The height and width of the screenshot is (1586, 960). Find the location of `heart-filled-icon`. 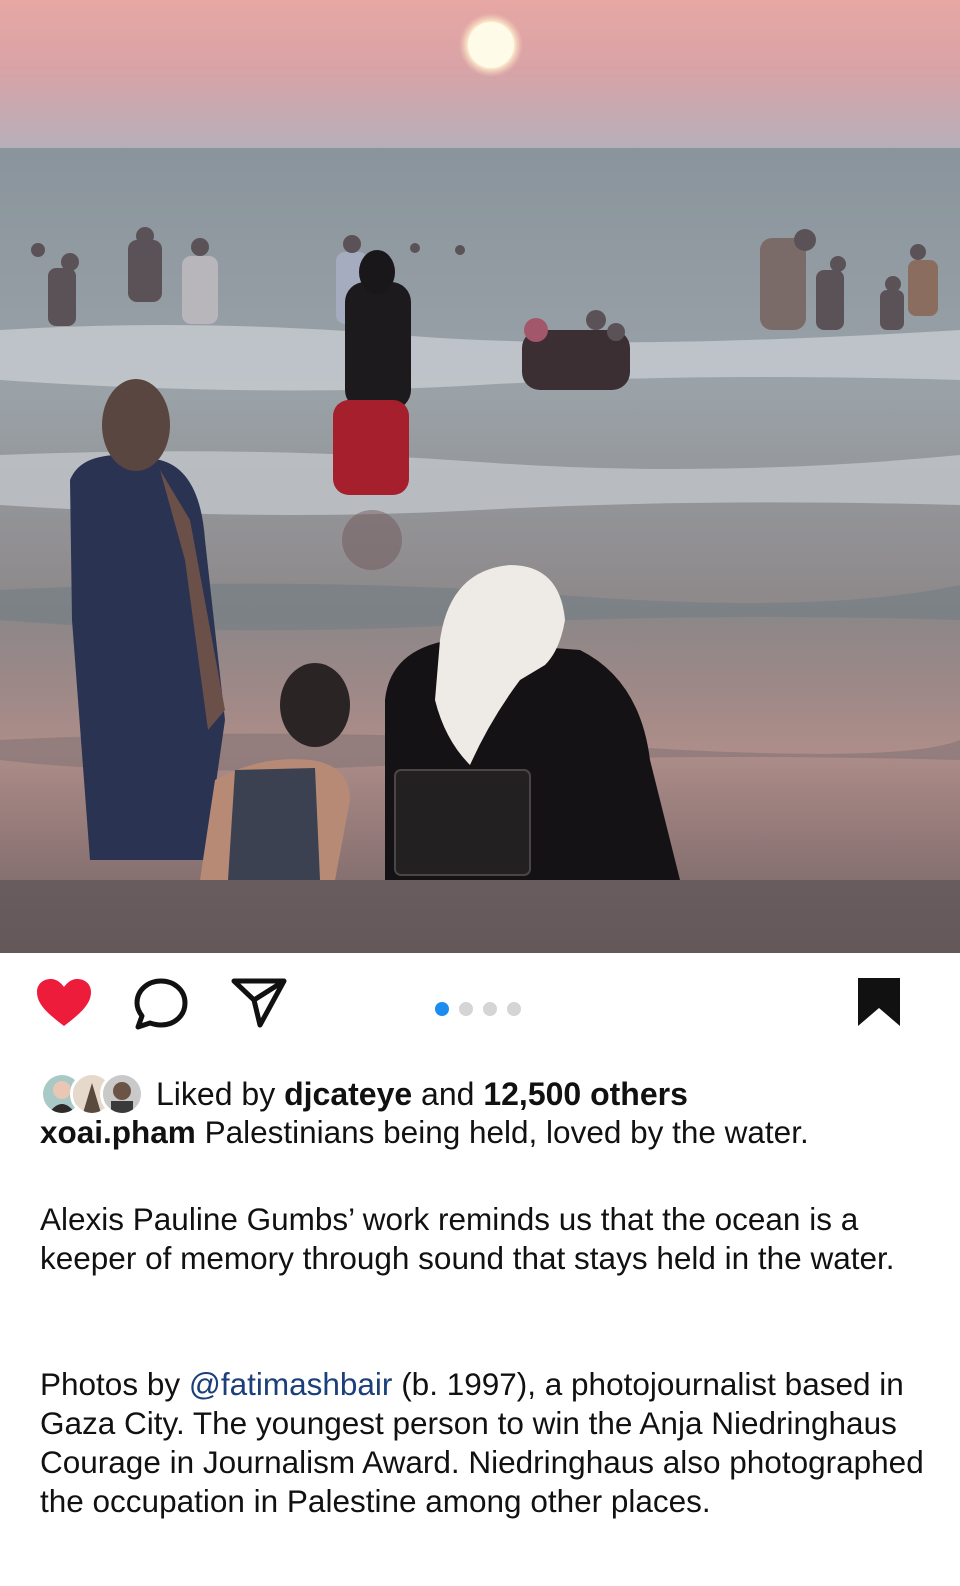

heart-filled-icon is located at coordinates (64, 1002).